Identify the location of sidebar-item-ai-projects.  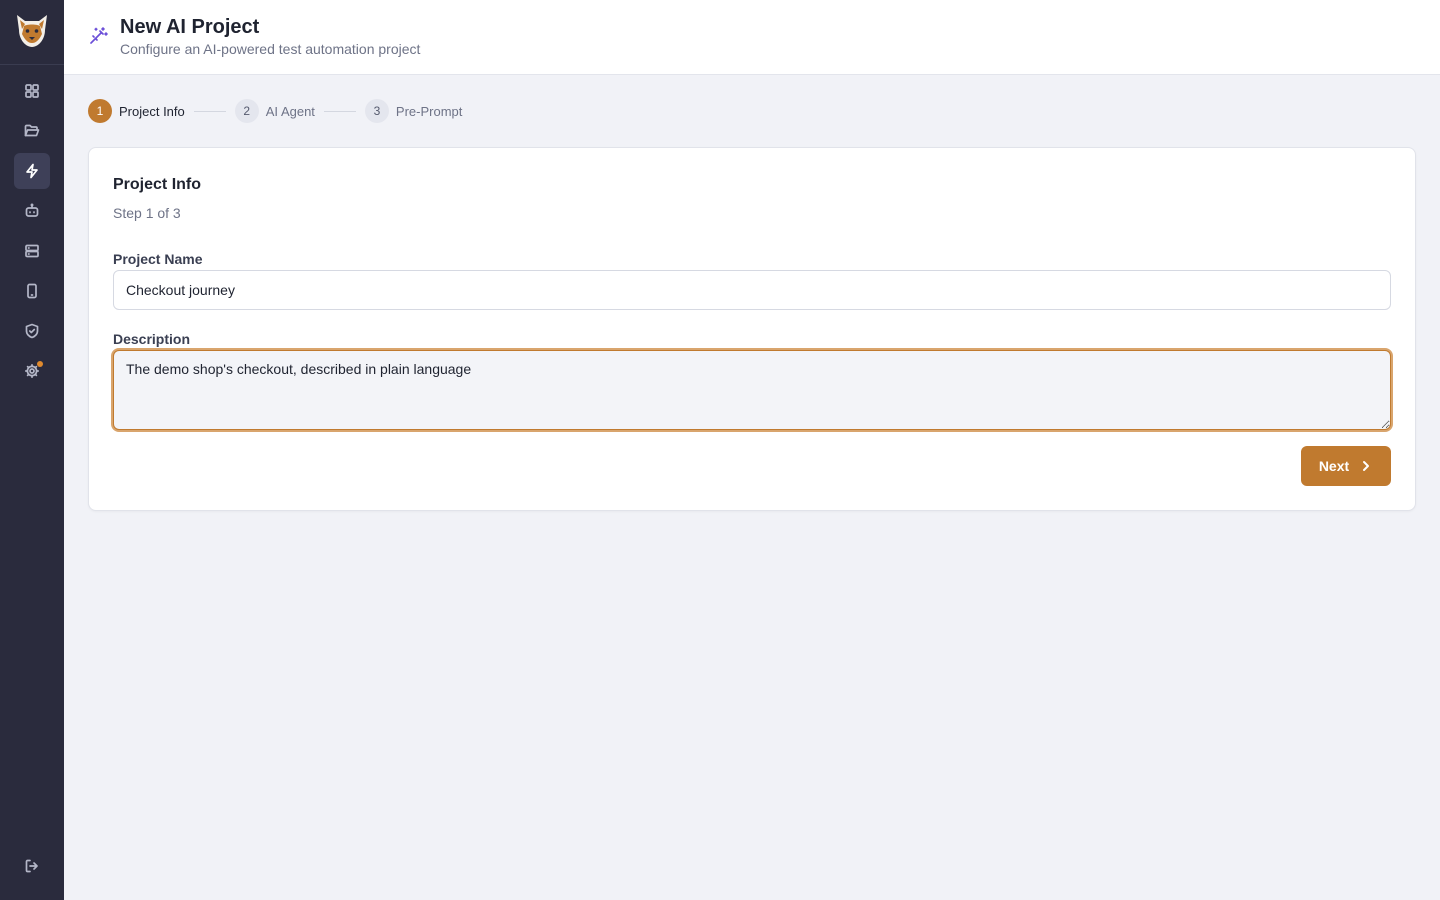
(32, 171).